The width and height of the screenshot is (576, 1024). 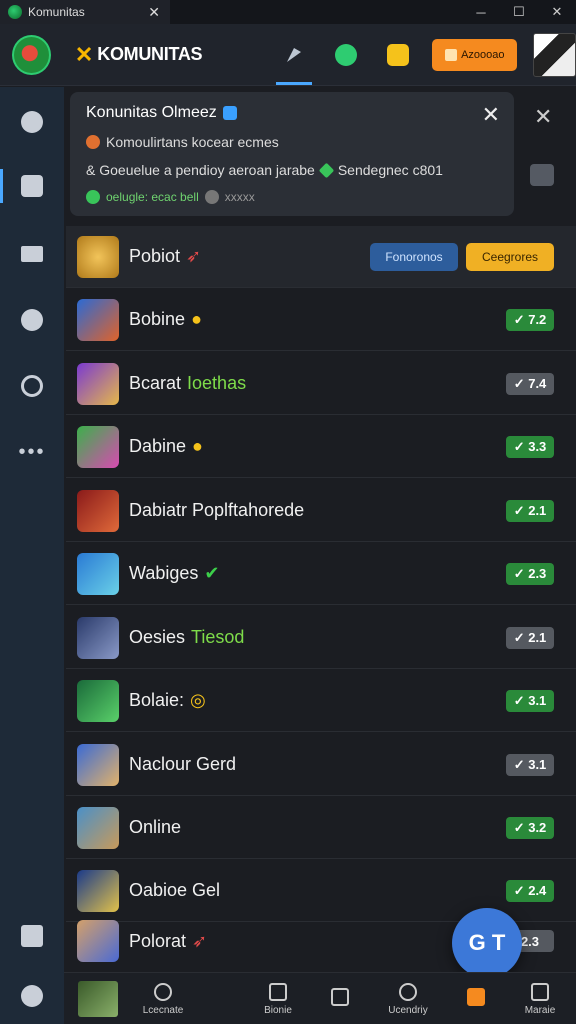 What do you see at coordinates (414, 256) in the screenshot?
I see `filter-button: Fonoronos` at bounding box center [414, 256].